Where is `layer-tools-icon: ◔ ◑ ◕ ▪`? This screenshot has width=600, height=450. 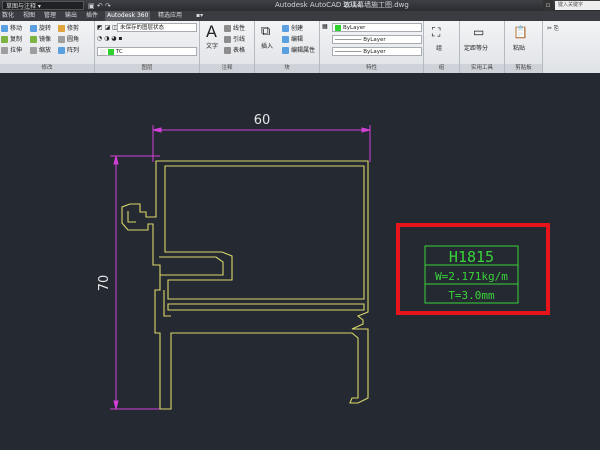 layer-tools-icon: ◔ ◑ ◕ ▪ is located at coordinates (110, 39).